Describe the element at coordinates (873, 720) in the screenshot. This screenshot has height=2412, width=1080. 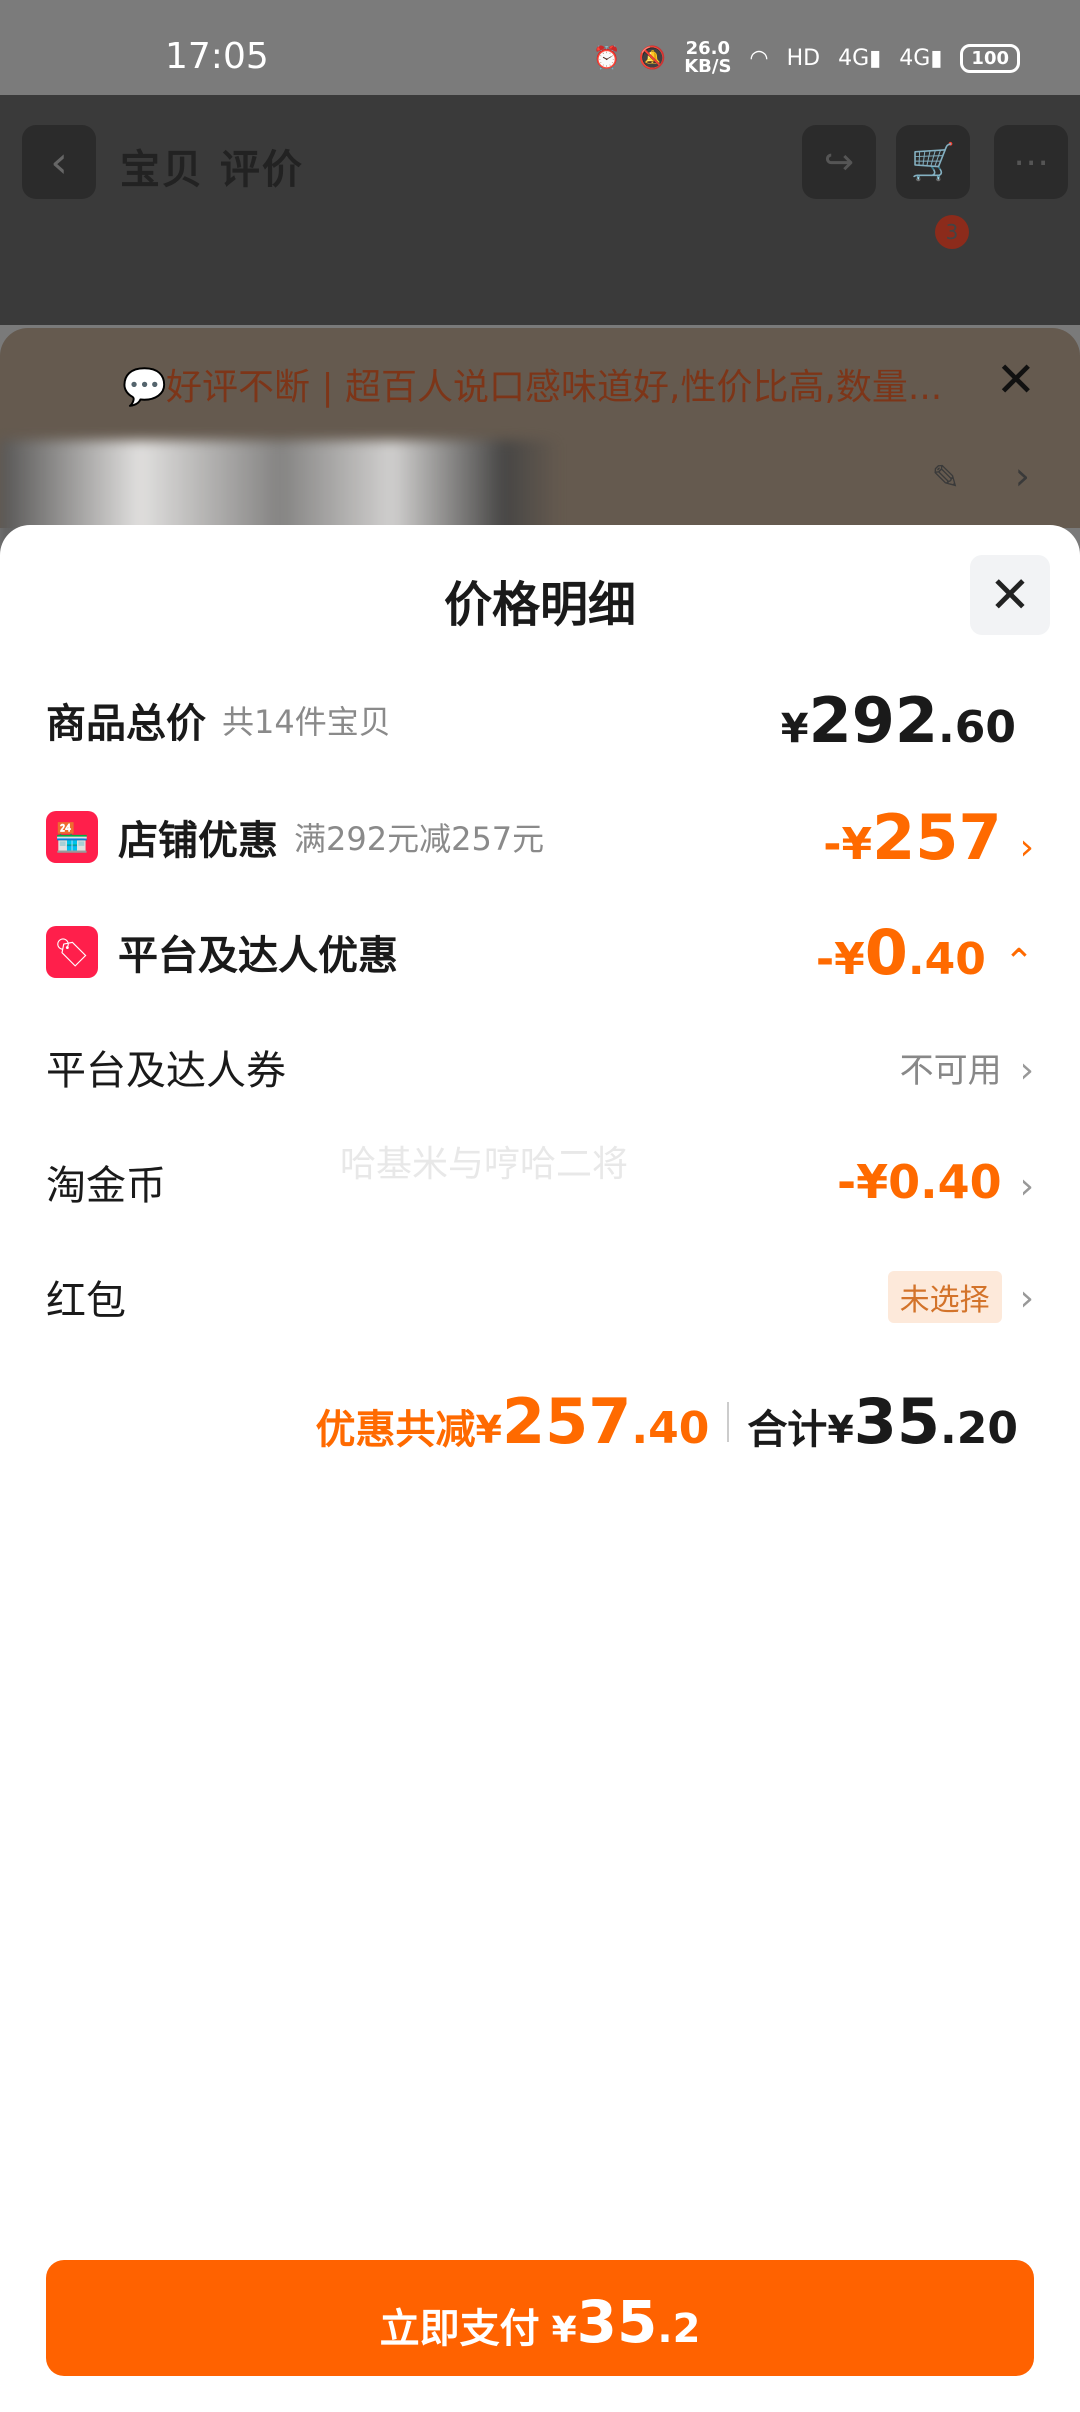
I see `goods-total-int: 292` at that location.